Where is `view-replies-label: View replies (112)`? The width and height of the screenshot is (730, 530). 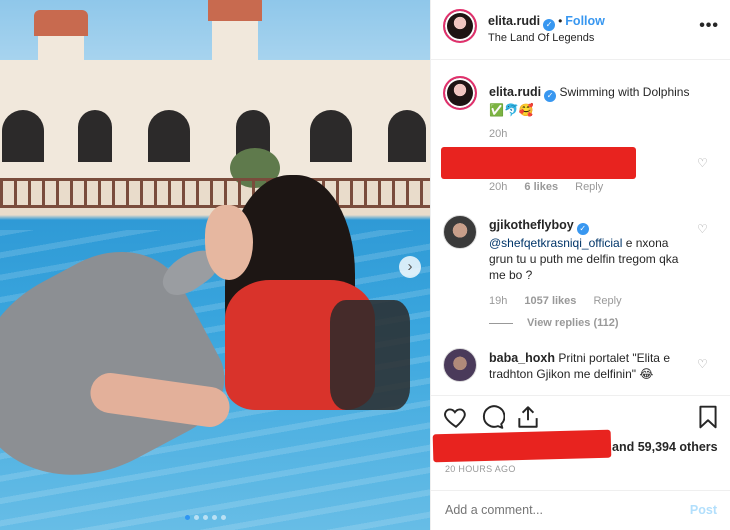 view-replies-label: View replies (112) is located at coordinates (573, 323).